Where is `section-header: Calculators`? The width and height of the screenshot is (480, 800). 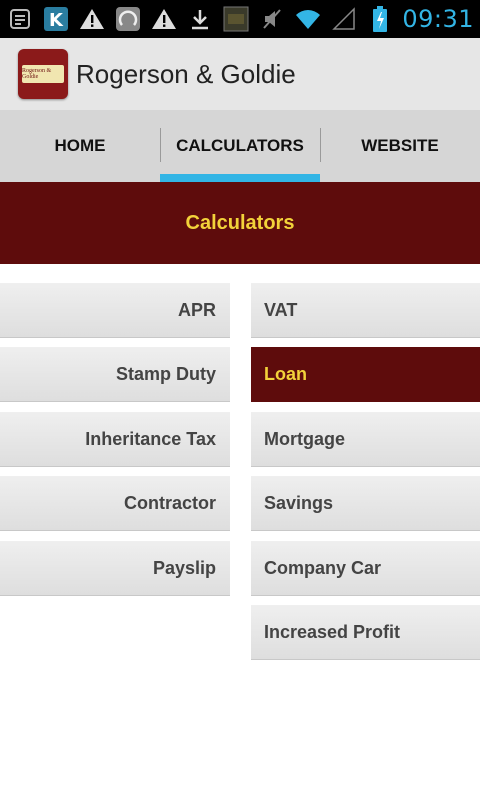
section-header: Calculators is located at coordinates (240, 223).